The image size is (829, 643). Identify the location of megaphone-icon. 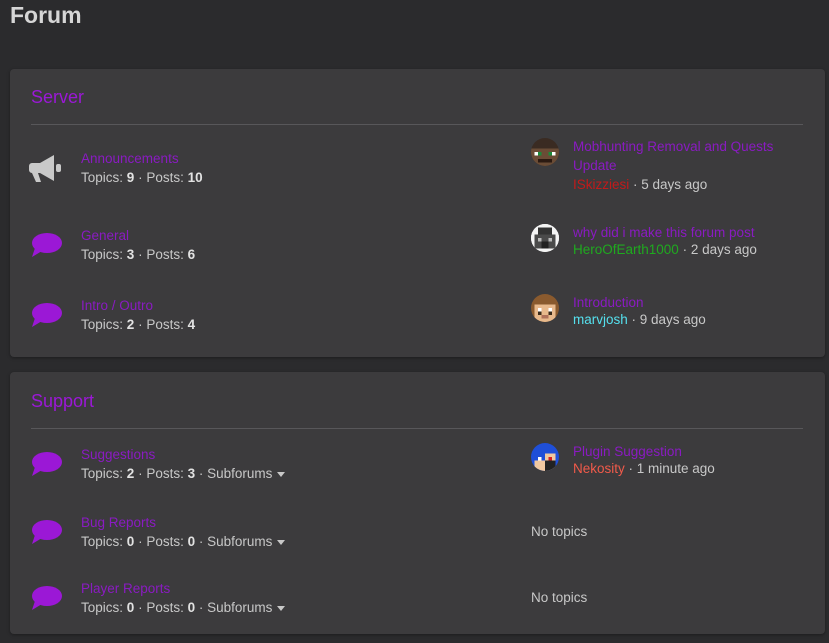
(47, 168).